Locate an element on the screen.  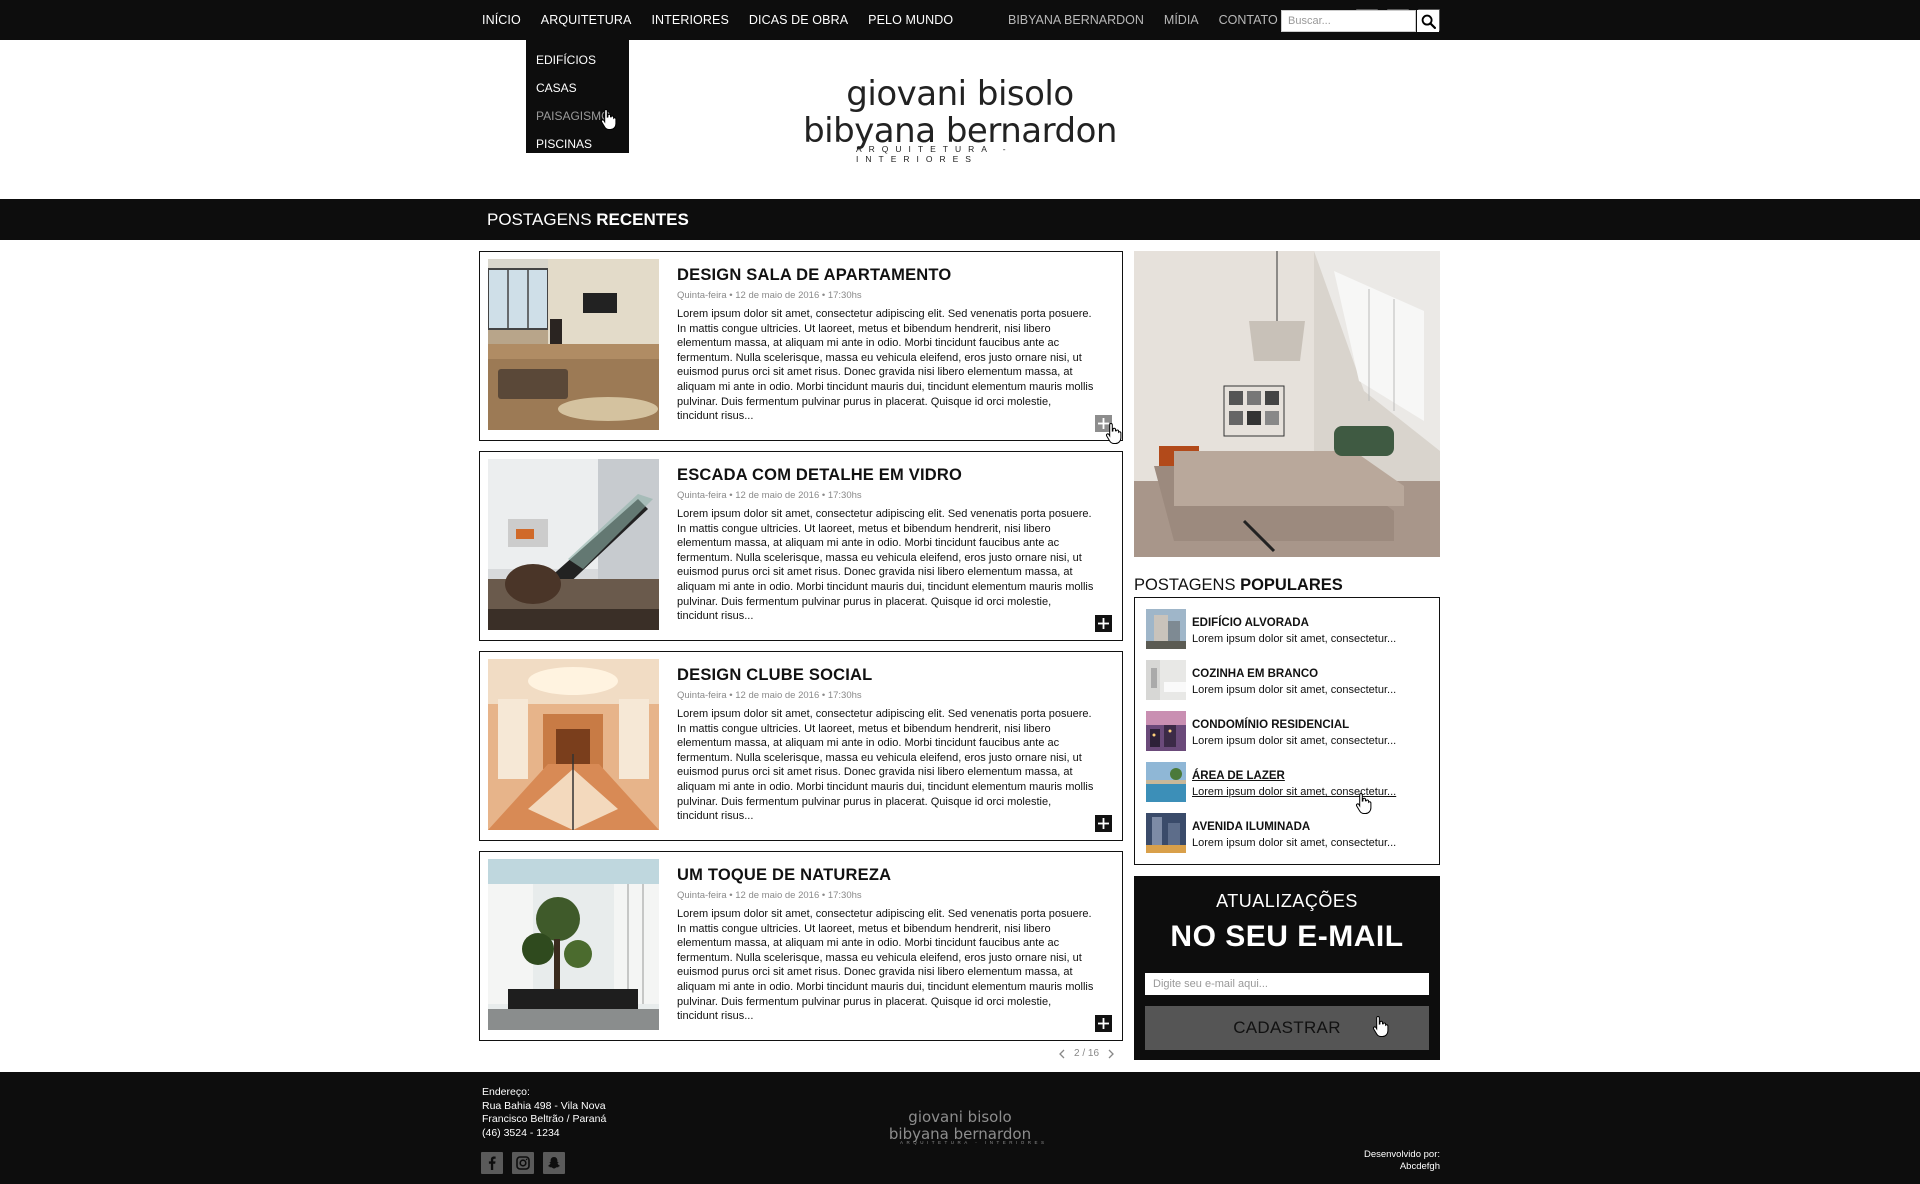
section-title: POSTAGENS RECENTES is located at coordinates (588, 220).